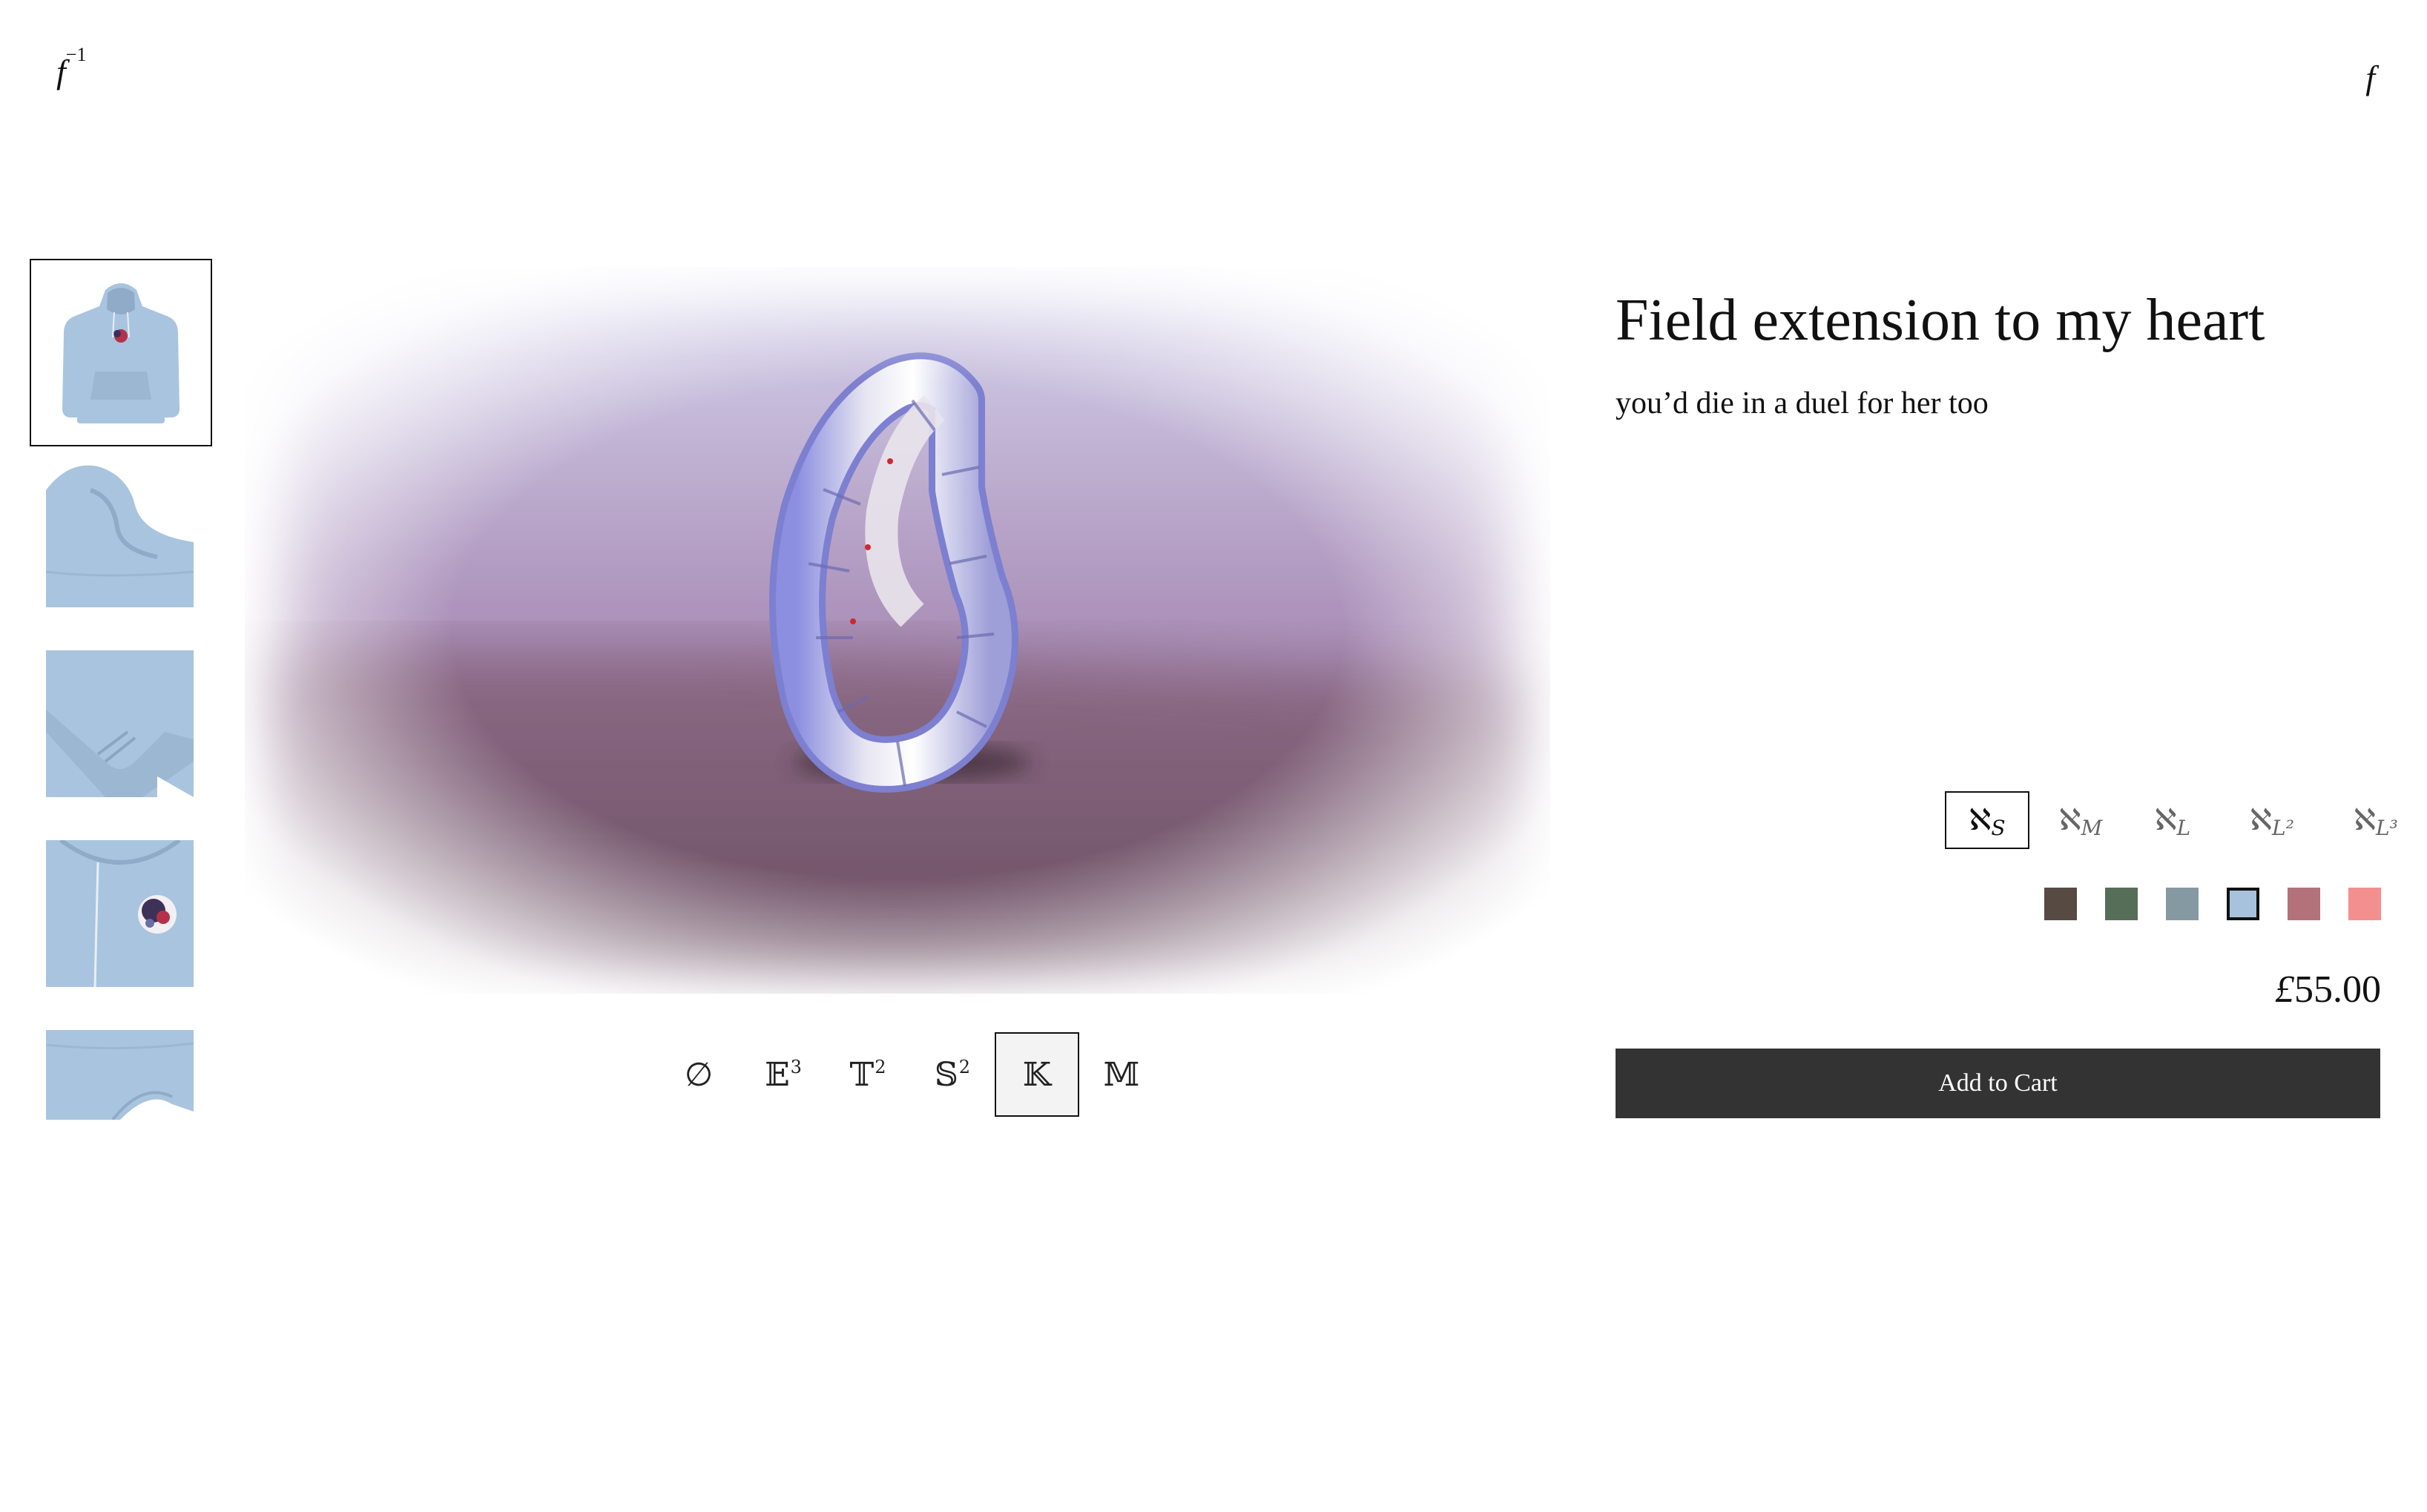 The image size is (2427, 1512). I want to click on hood-detail-image, so click(119, 533).